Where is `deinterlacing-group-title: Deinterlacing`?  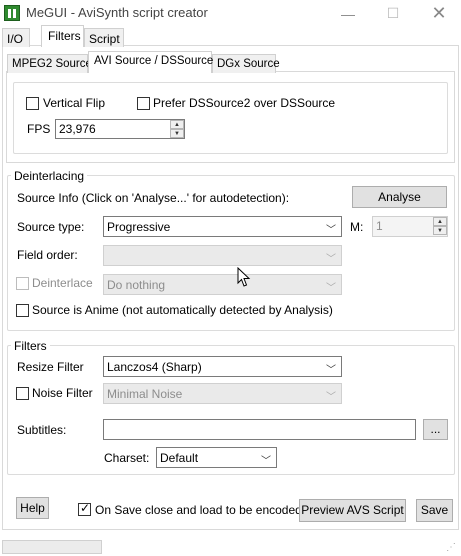 deinterlacing-group-title: Deinterlacing is located at coordinates (49, 176).